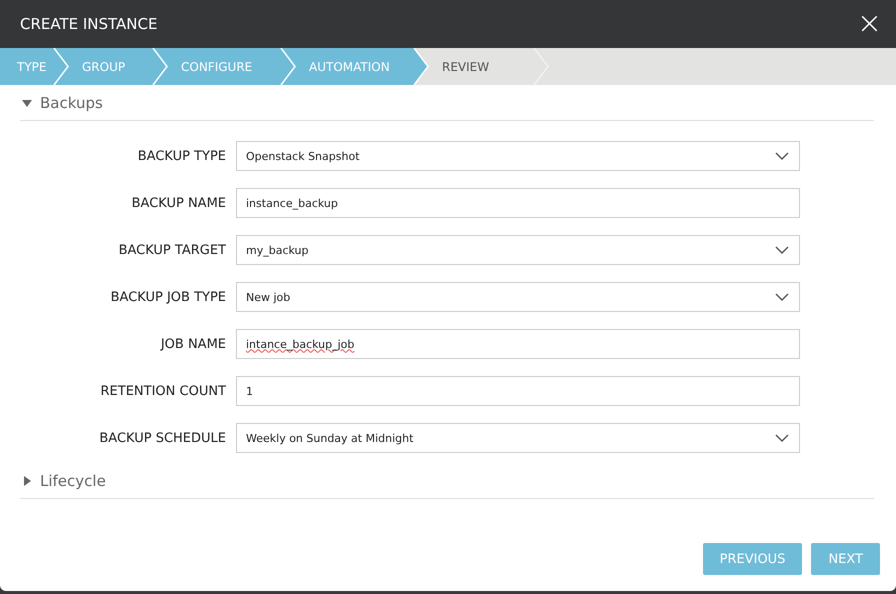 The width and height of the screenshot is (896, 594). What do you see at coordinates (162, 438) in the screenshot?
I see `field-label: BACKUP SCHEDULE` at bounding box center [162, 438].